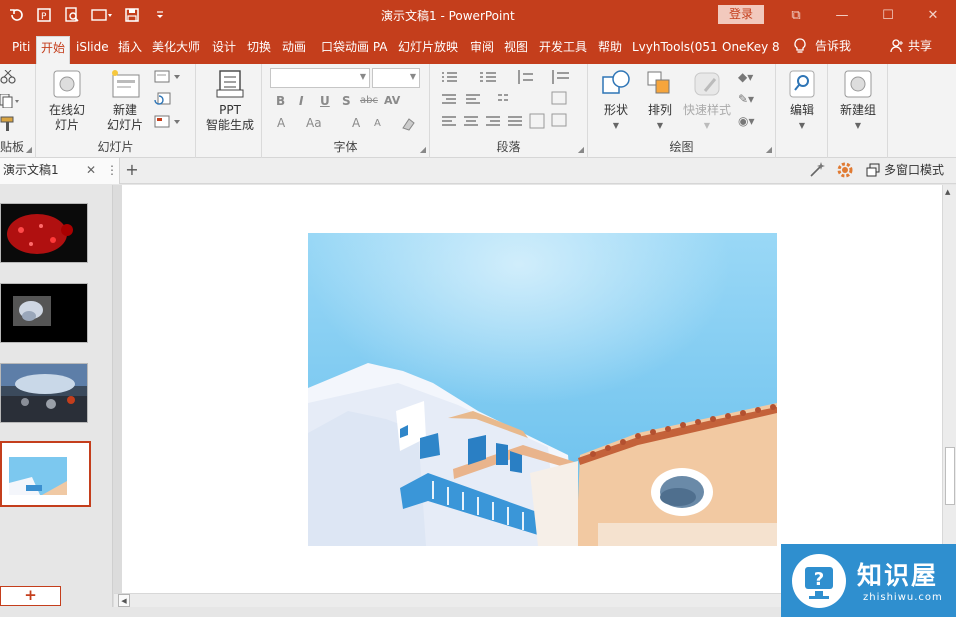 This screenshot has height=617, width=956. Describe the element at coordinates (842, 15) in the screenshot. I see `minimize-button: —` at that location.